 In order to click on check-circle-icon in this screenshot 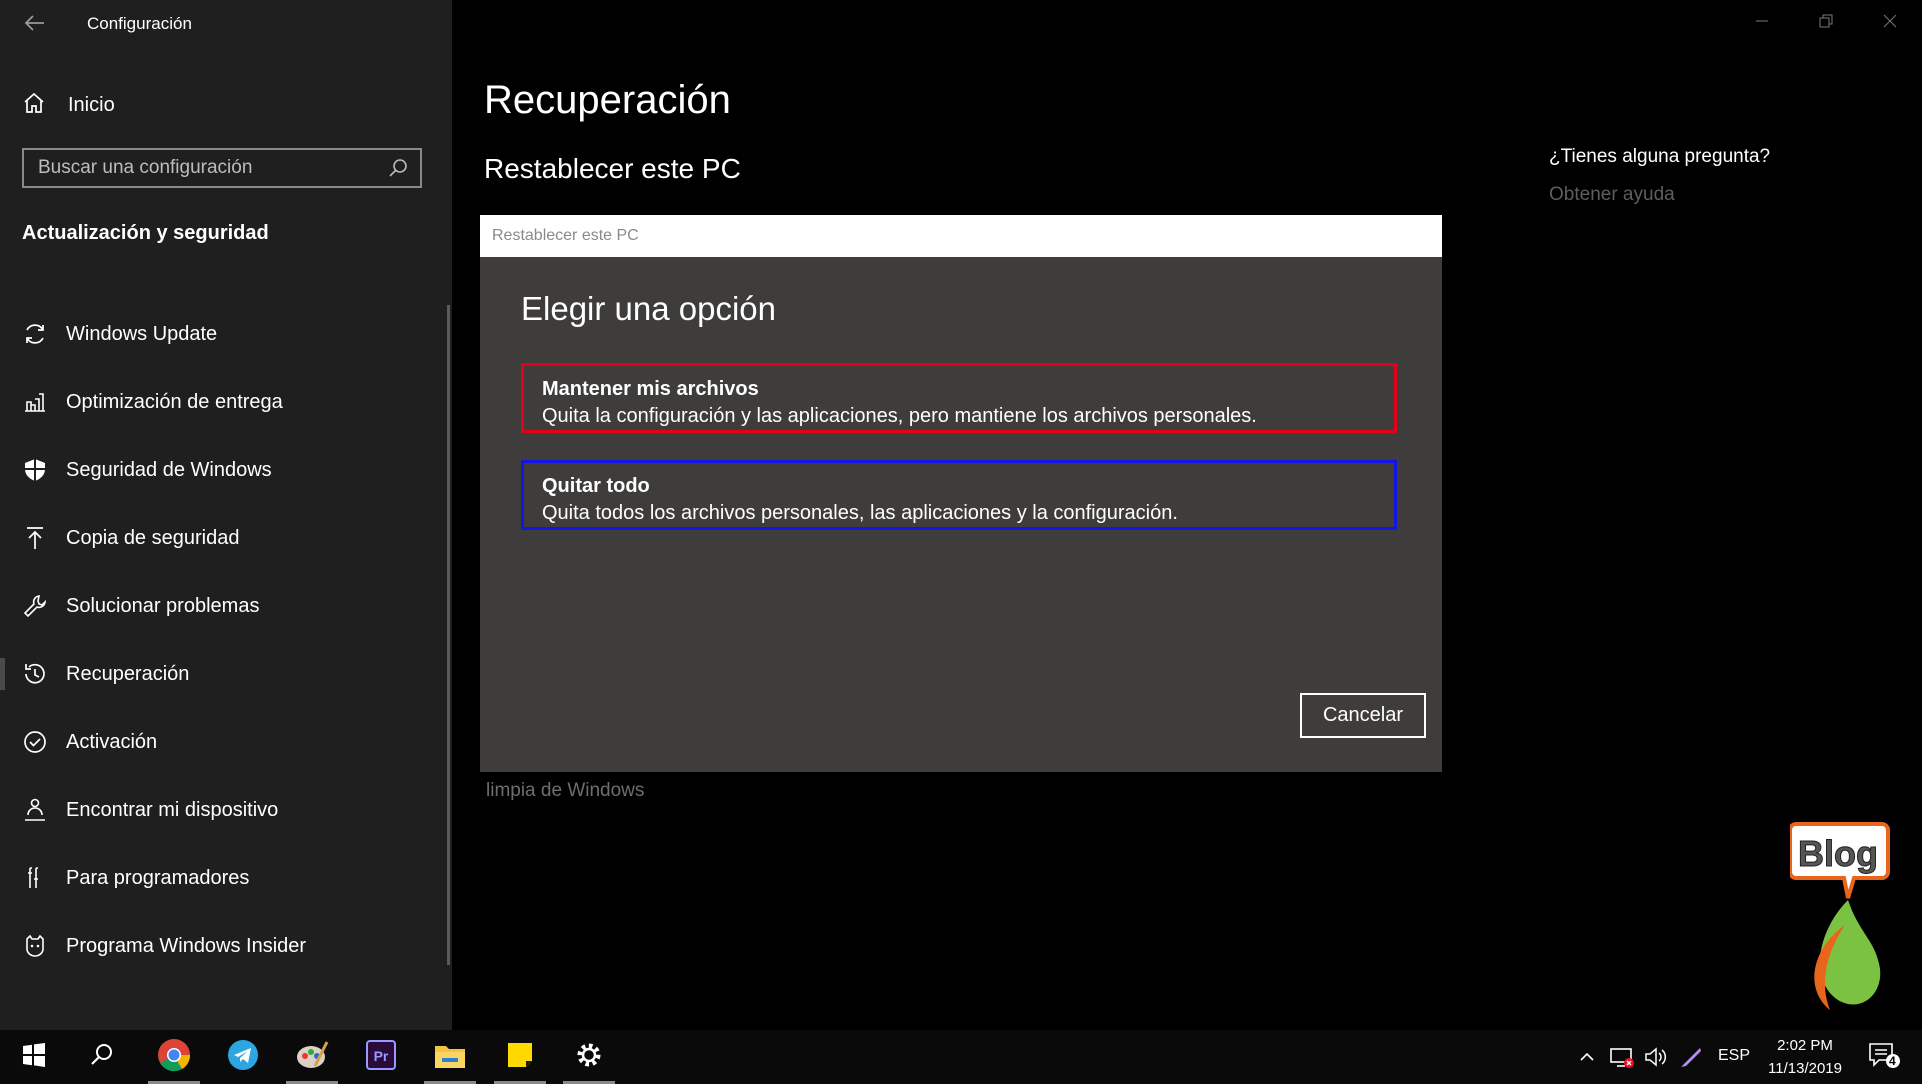, I will do `click(35, 742)`.